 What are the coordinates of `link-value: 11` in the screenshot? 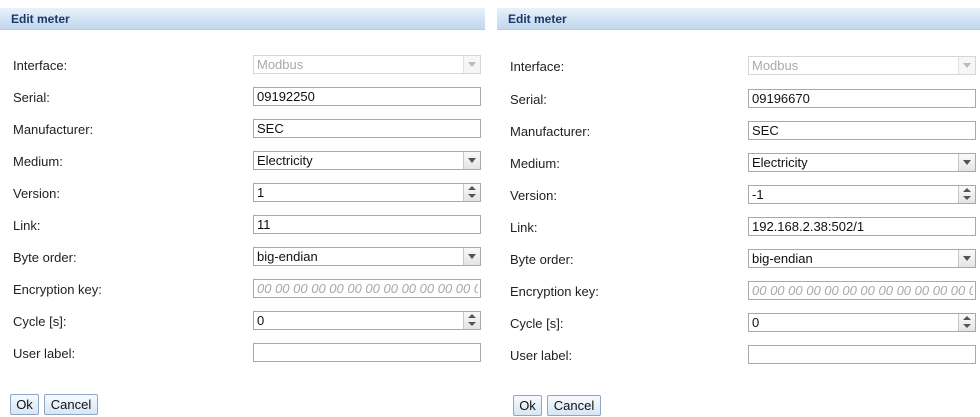 It's located at (264, 224).